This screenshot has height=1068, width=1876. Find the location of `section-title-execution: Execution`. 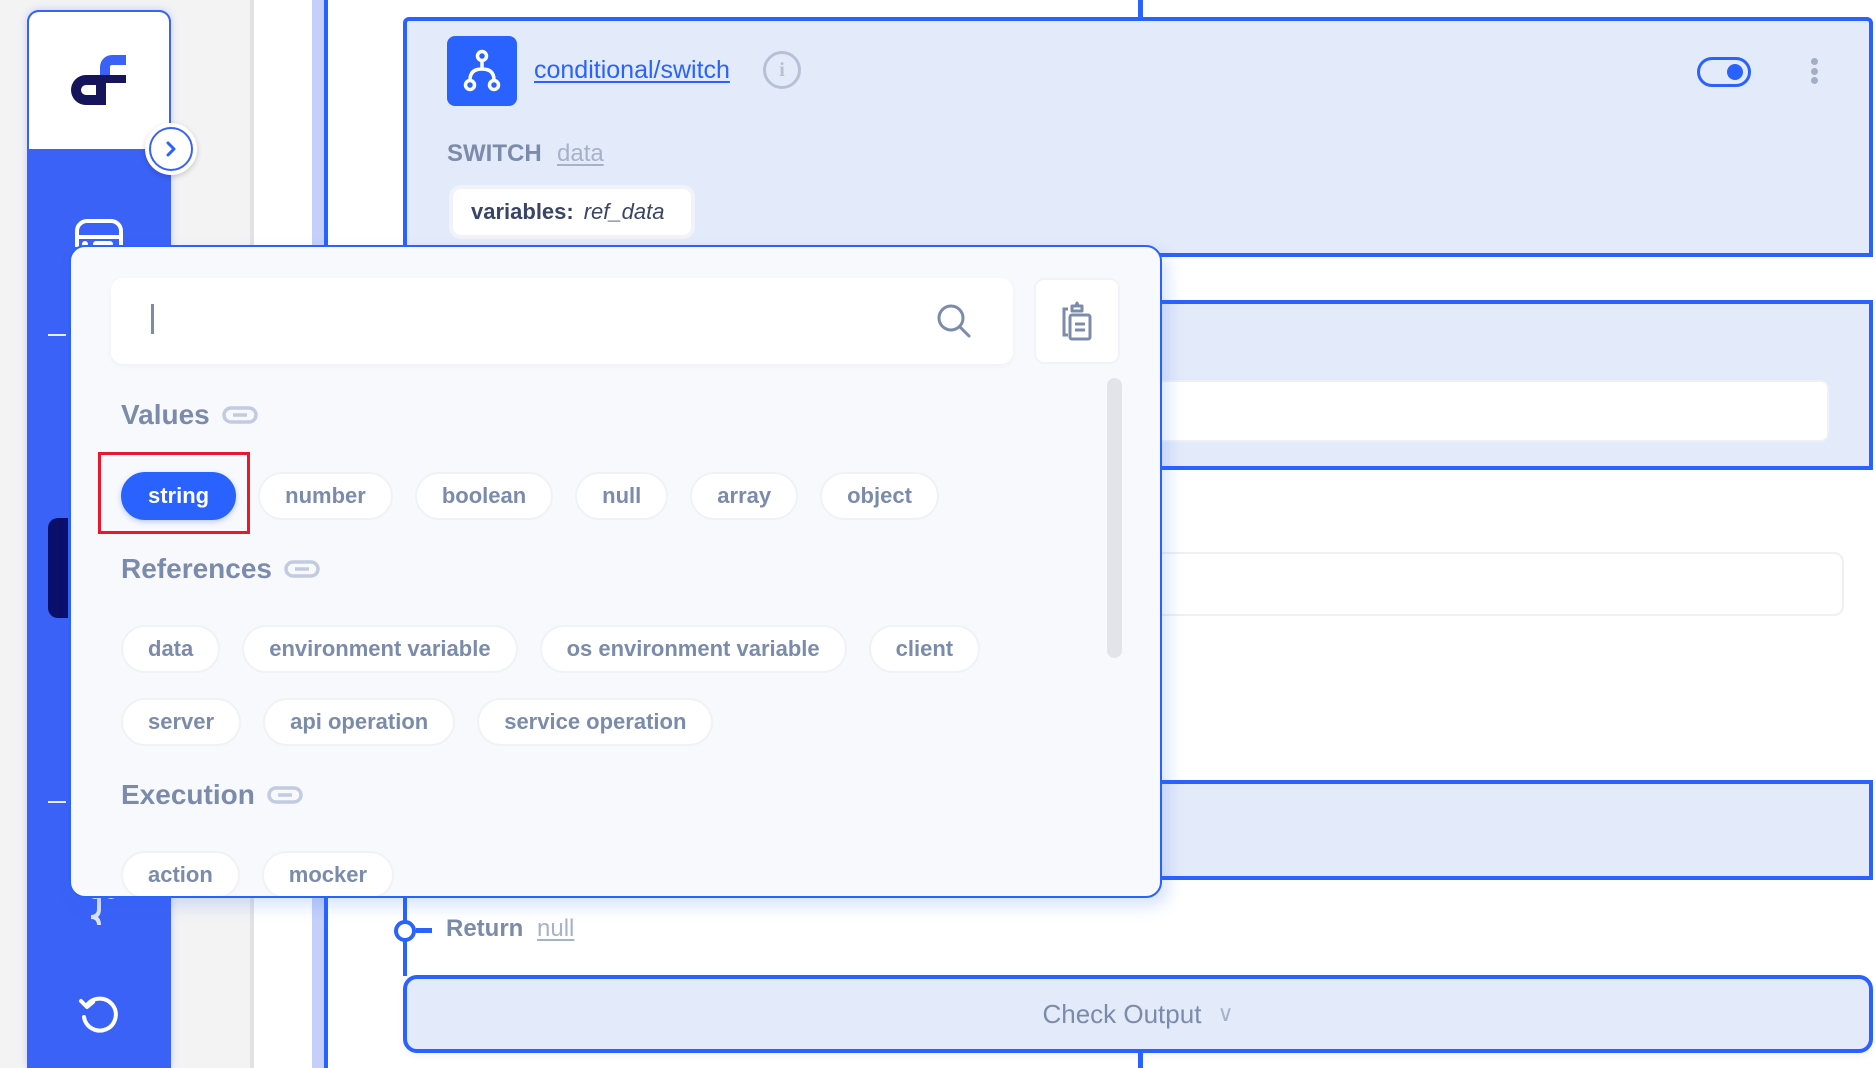

section-title-execution: Execution is located at coordinates (212, 795).